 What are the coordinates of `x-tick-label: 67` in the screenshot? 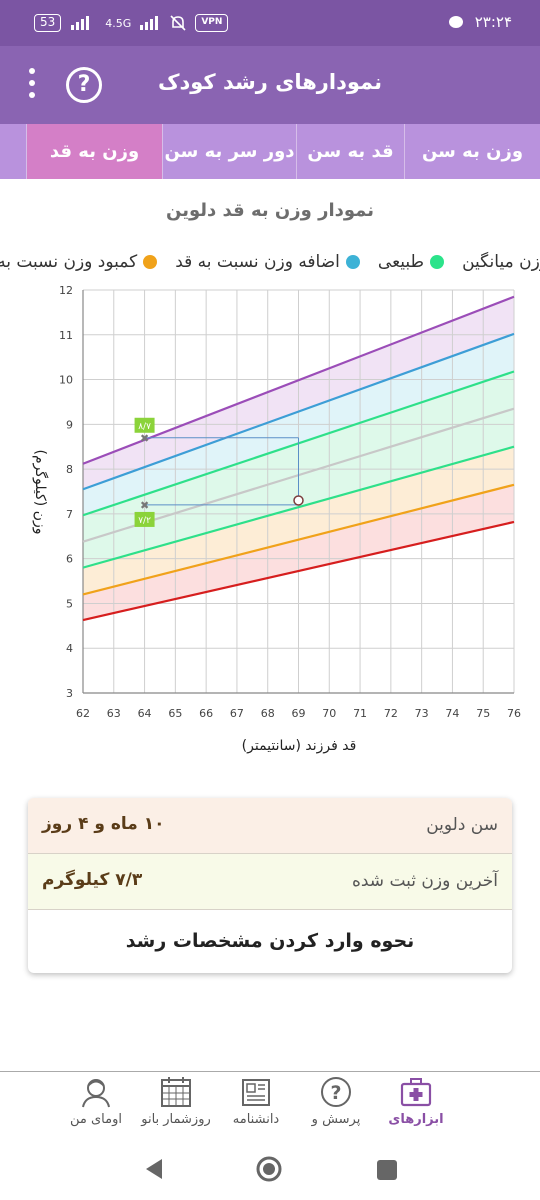 It's located at (237, 713).